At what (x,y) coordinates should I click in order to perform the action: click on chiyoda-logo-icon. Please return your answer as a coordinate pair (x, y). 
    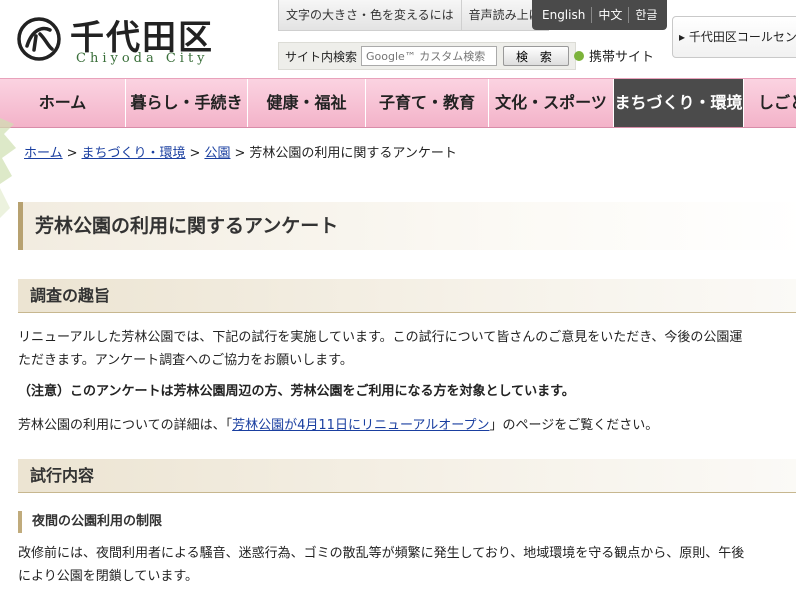
    Looking at the image, I should click on (39, 39).